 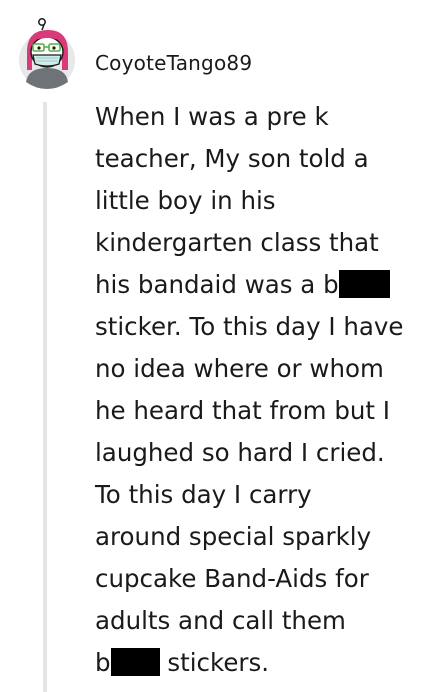 What do you see at coordinates (212, 116) in the screenshot?
I see `comment-line: When I was a pre k` at bounding box center [212, 116].